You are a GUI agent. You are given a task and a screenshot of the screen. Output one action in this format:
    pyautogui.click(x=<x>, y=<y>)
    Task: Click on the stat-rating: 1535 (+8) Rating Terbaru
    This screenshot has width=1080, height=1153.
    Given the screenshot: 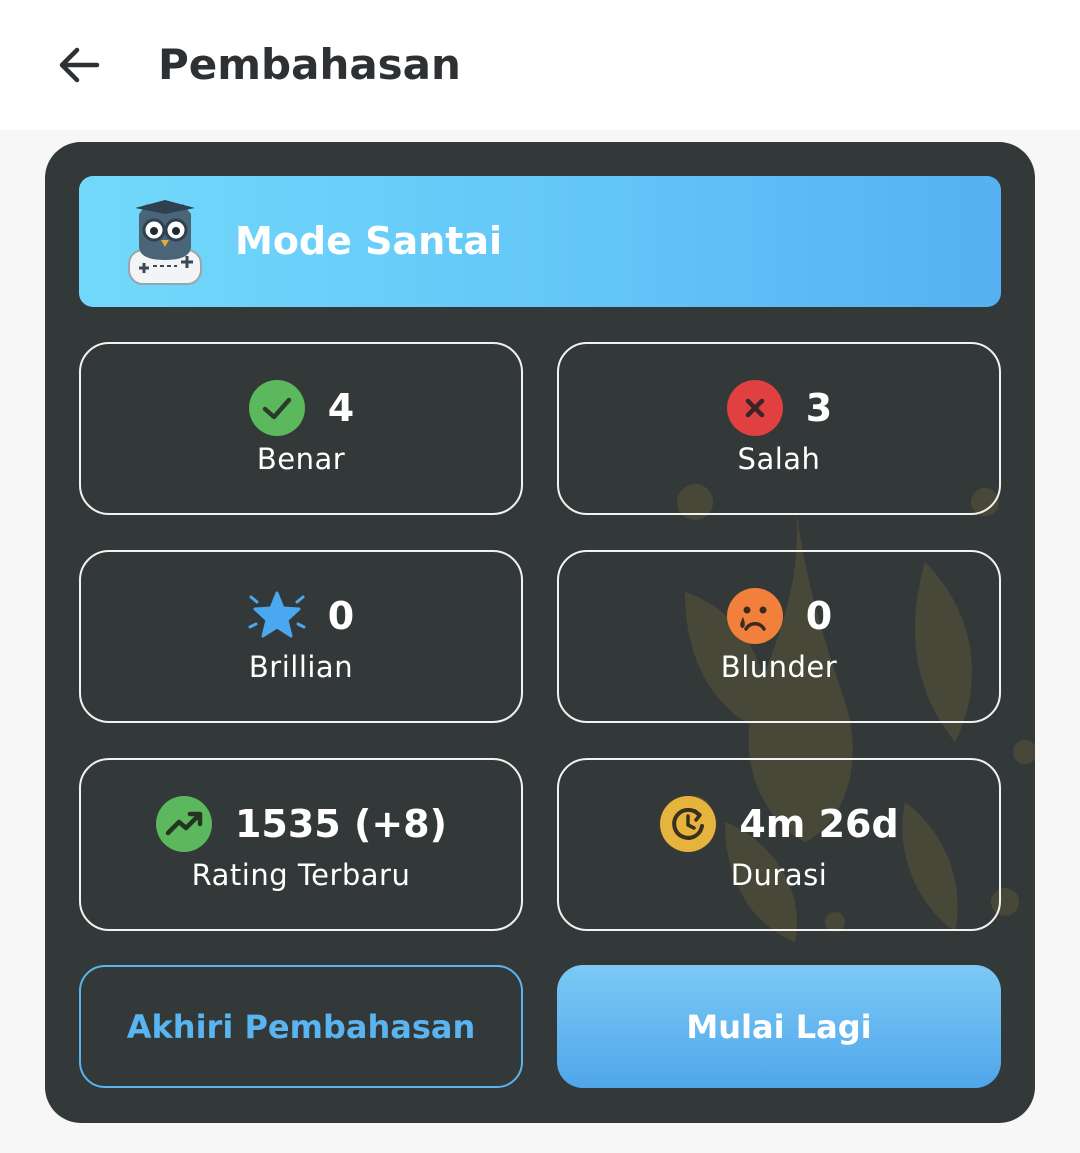 What is the action you would take?
    pyautogui.click(x=301, y=844)
    